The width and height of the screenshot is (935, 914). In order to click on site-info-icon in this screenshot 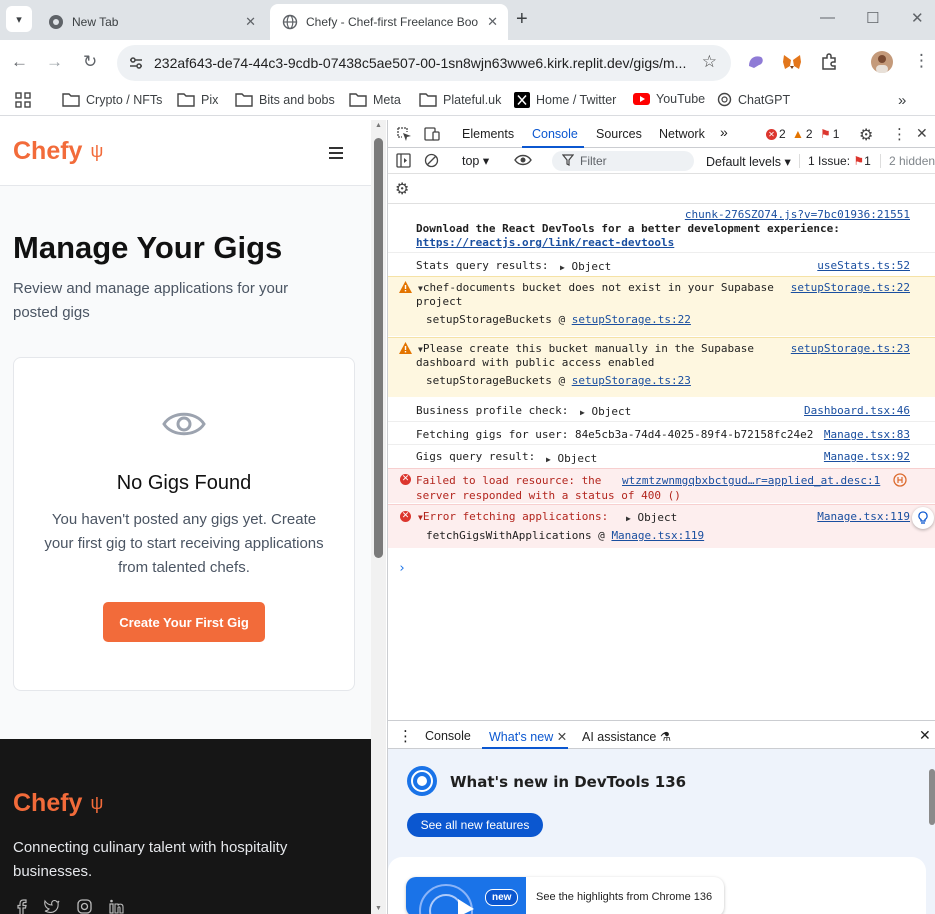, I will do `click(136, 64)`.